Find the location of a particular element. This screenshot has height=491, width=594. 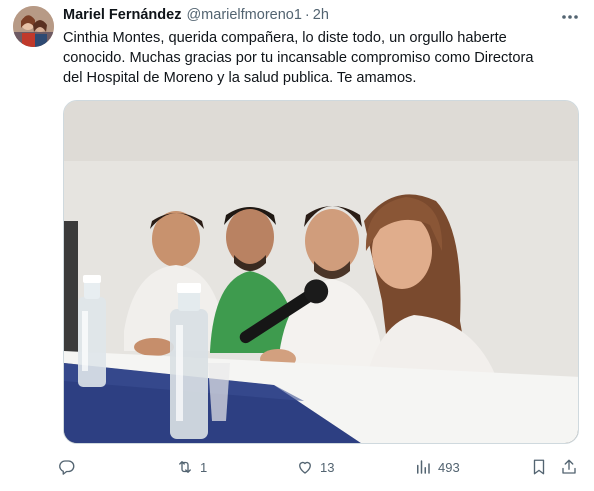

reply-icon is located at coordinates (67, 467).